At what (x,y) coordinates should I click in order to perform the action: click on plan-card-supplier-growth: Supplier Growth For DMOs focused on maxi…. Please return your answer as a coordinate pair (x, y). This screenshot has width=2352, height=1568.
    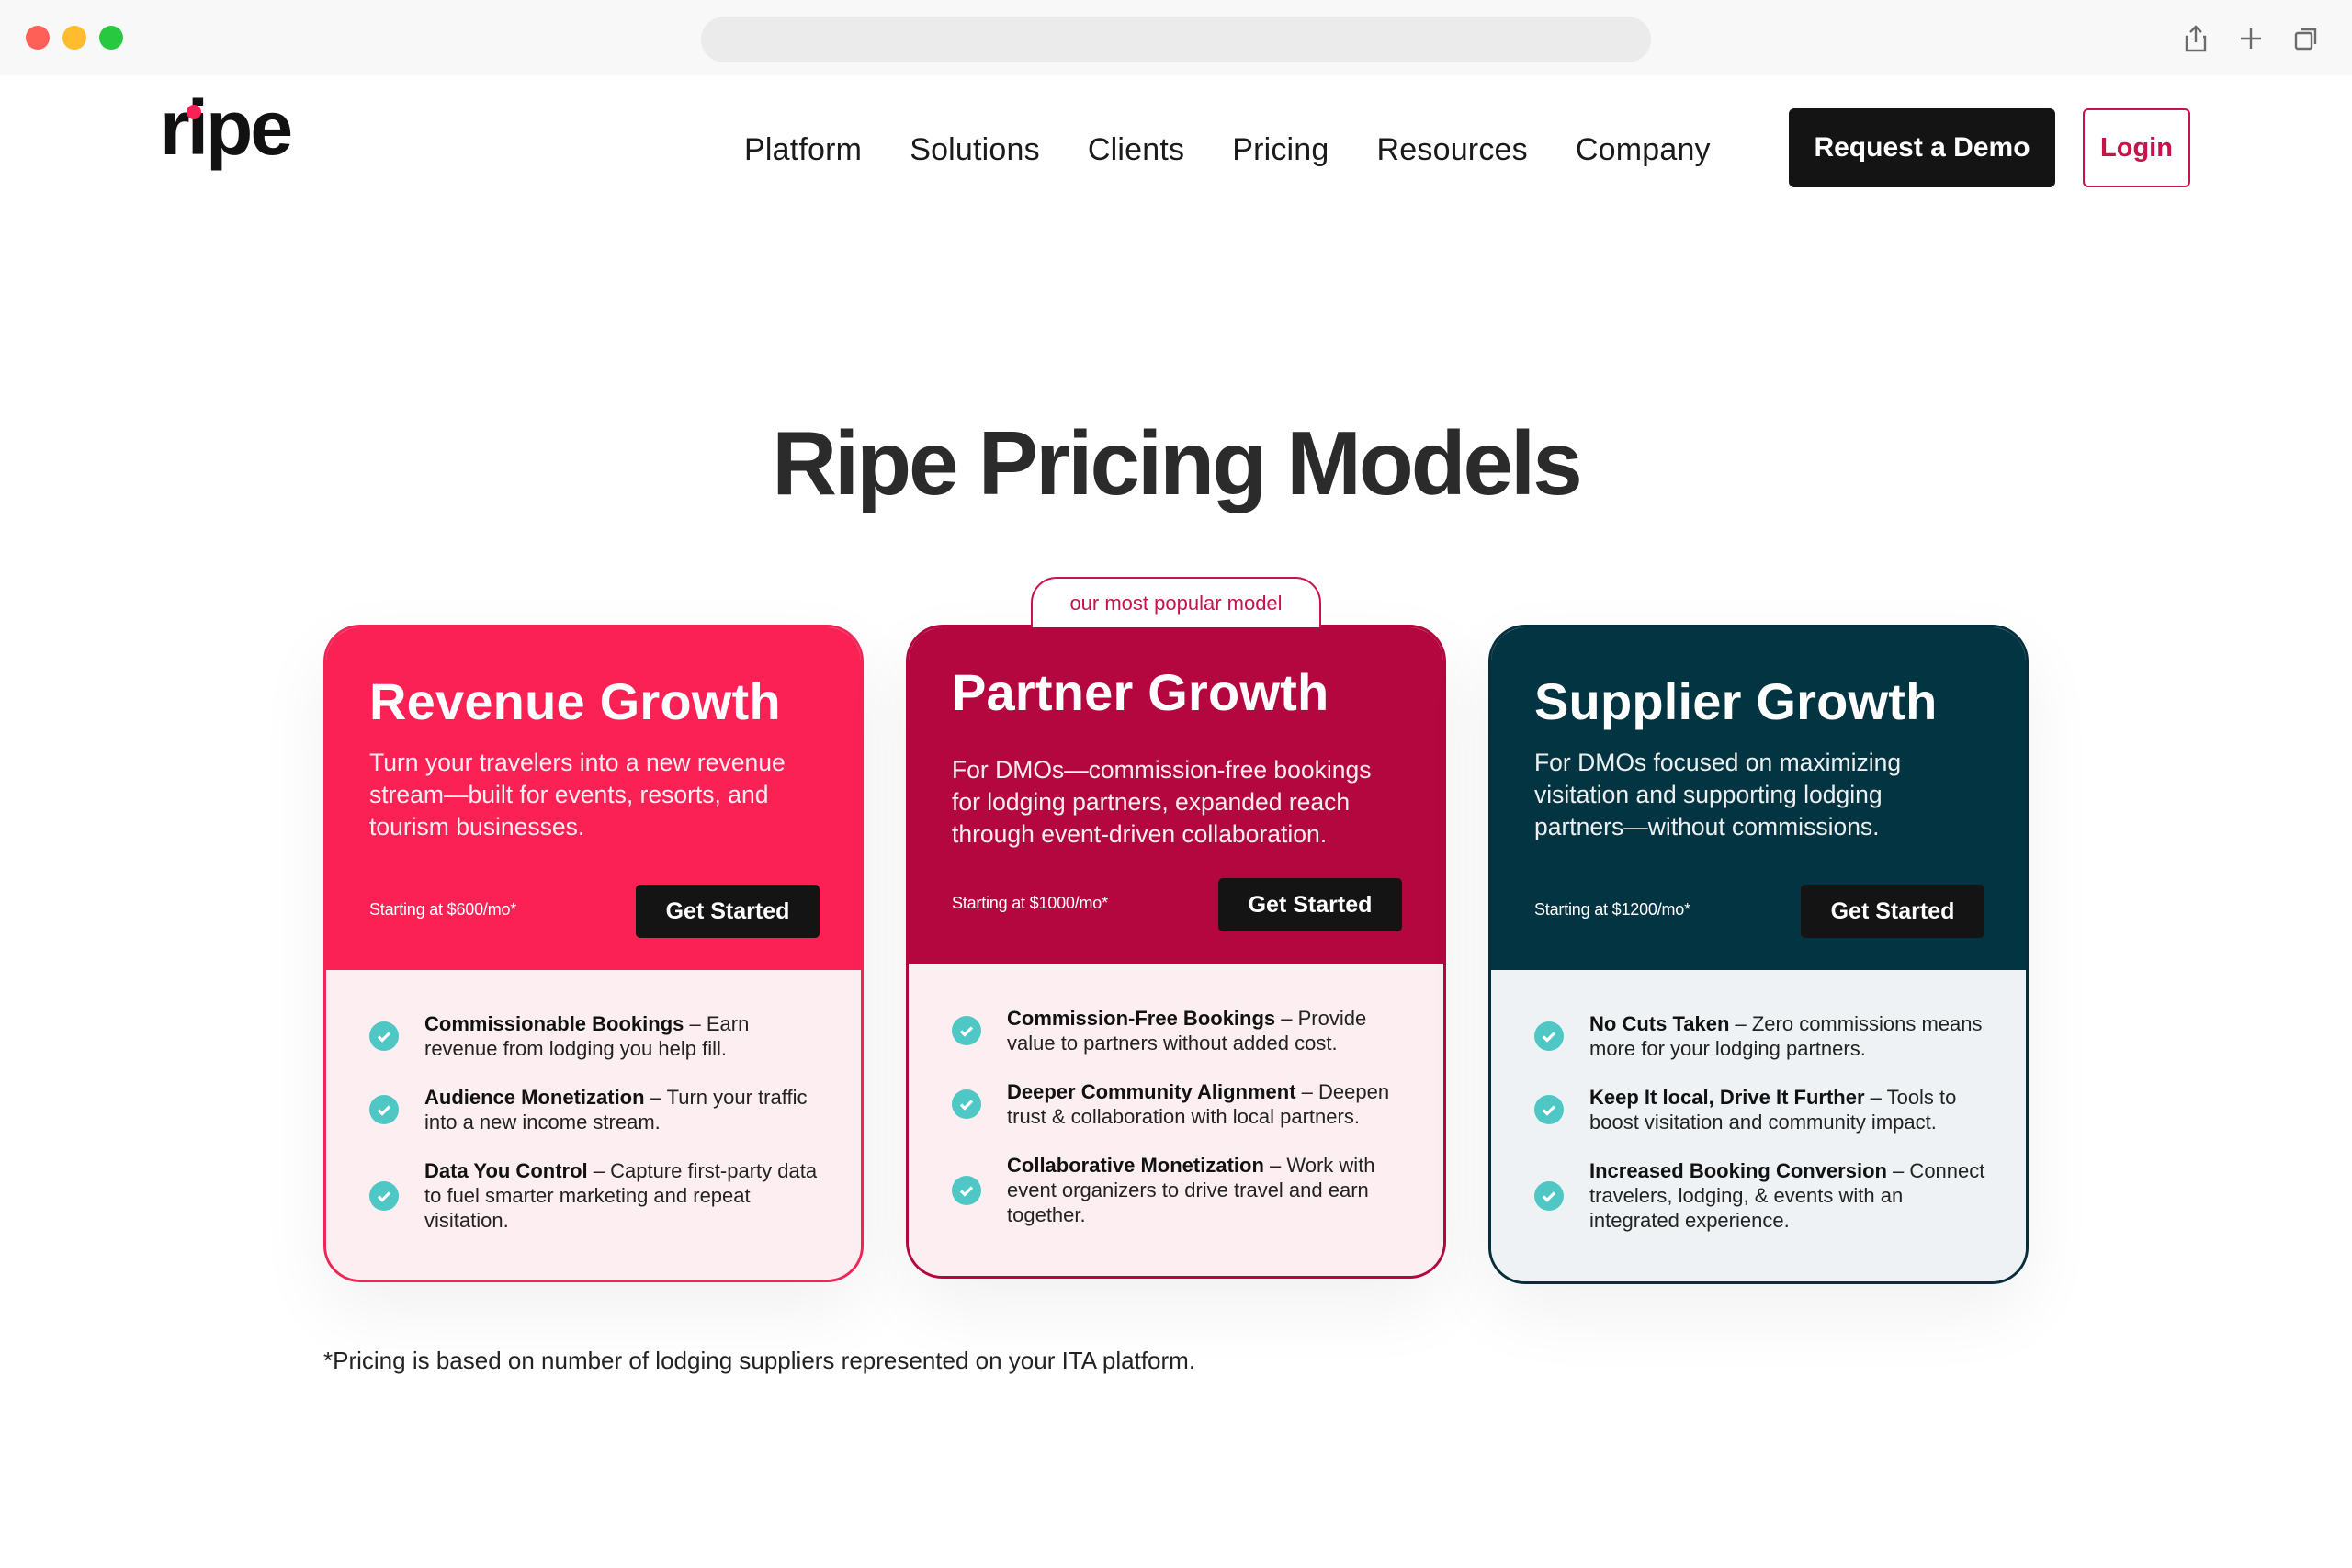
    Looking at the image, I should click on (1759, 955).